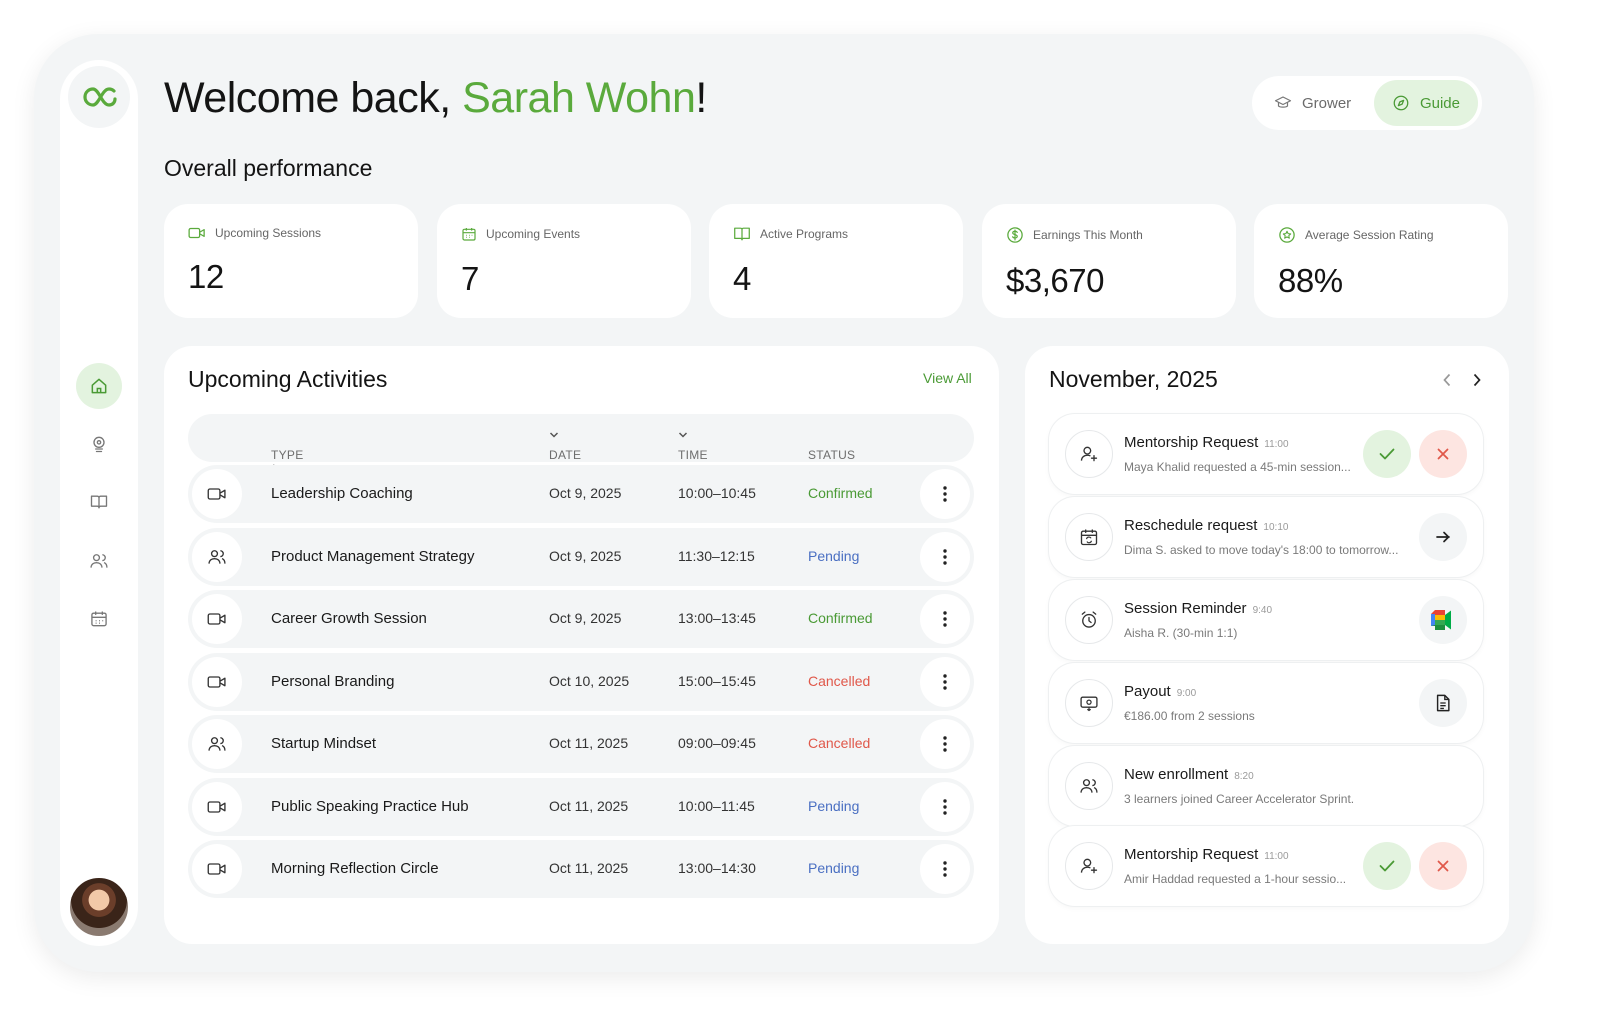 This screenshot has width=1600, height=1026. What do you see at coordinates (716, 806) in the screenshot?
I see `row-time: 10:00–11:45` at bounding box center [716, 806].